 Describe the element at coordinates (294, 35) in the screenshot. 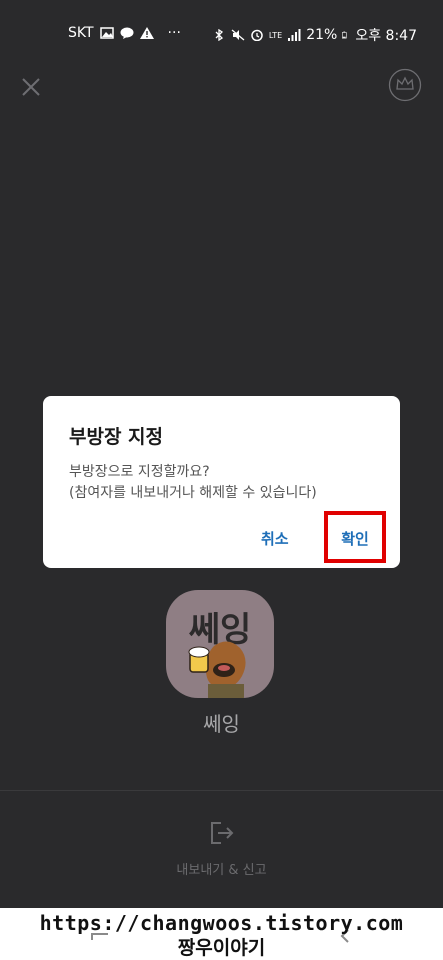

I see `signal-icon` at that location.